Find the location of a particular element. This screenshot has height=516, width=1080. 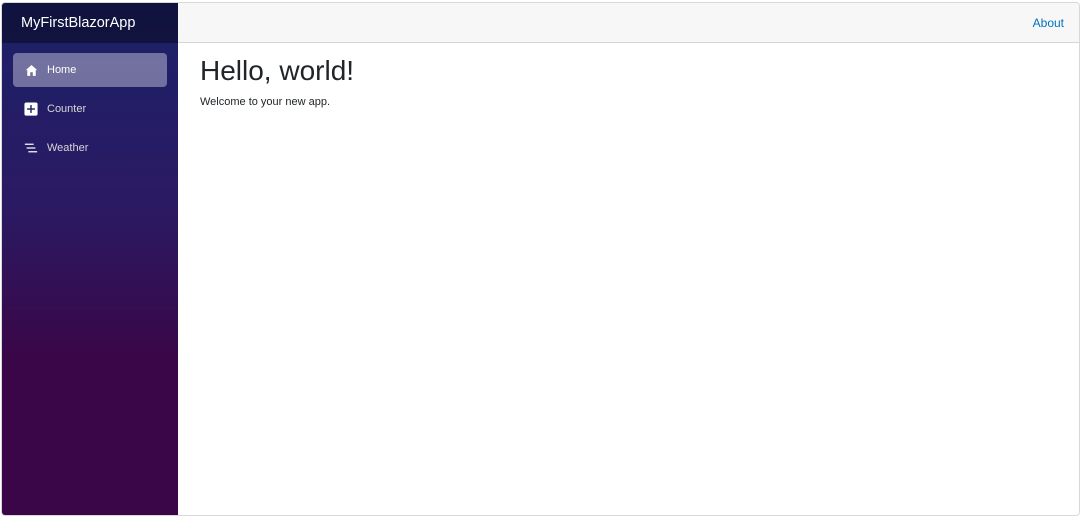

sidebar-item-weather: Weather is located at coordinates (90, 148).